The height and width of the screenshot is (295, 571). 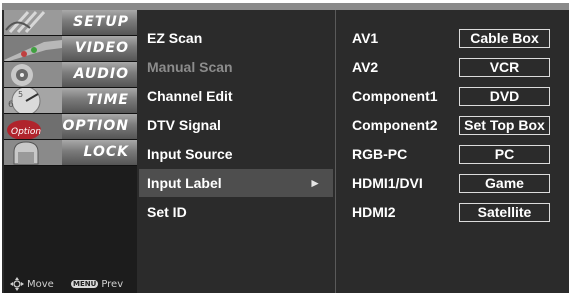 What do you see at coordinates (236, 212) in the screenshot?
I see `menu-item-set-id: Set ID` at bounding box center [236, 212].